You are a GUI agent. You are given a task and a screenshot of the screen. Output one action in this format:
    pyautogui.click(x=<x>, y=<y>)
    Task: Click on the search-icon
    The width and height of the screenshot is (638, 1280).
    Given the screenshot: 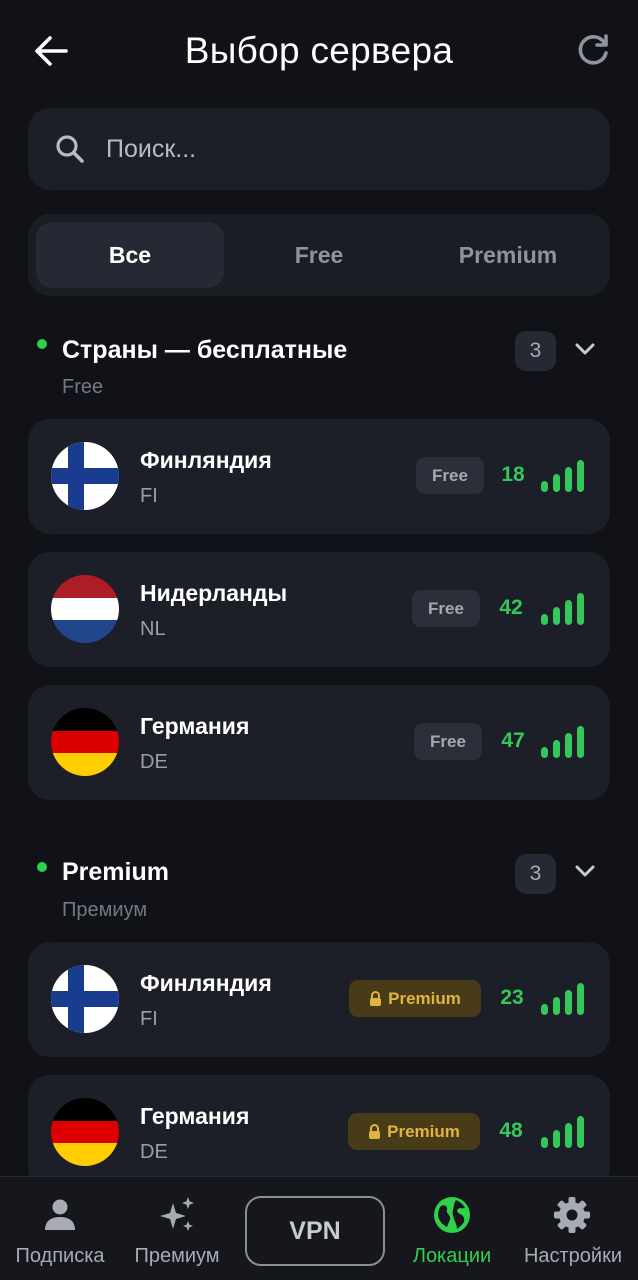 What is the action you would take?
    pyautogui.click(x=70, y=149)
    